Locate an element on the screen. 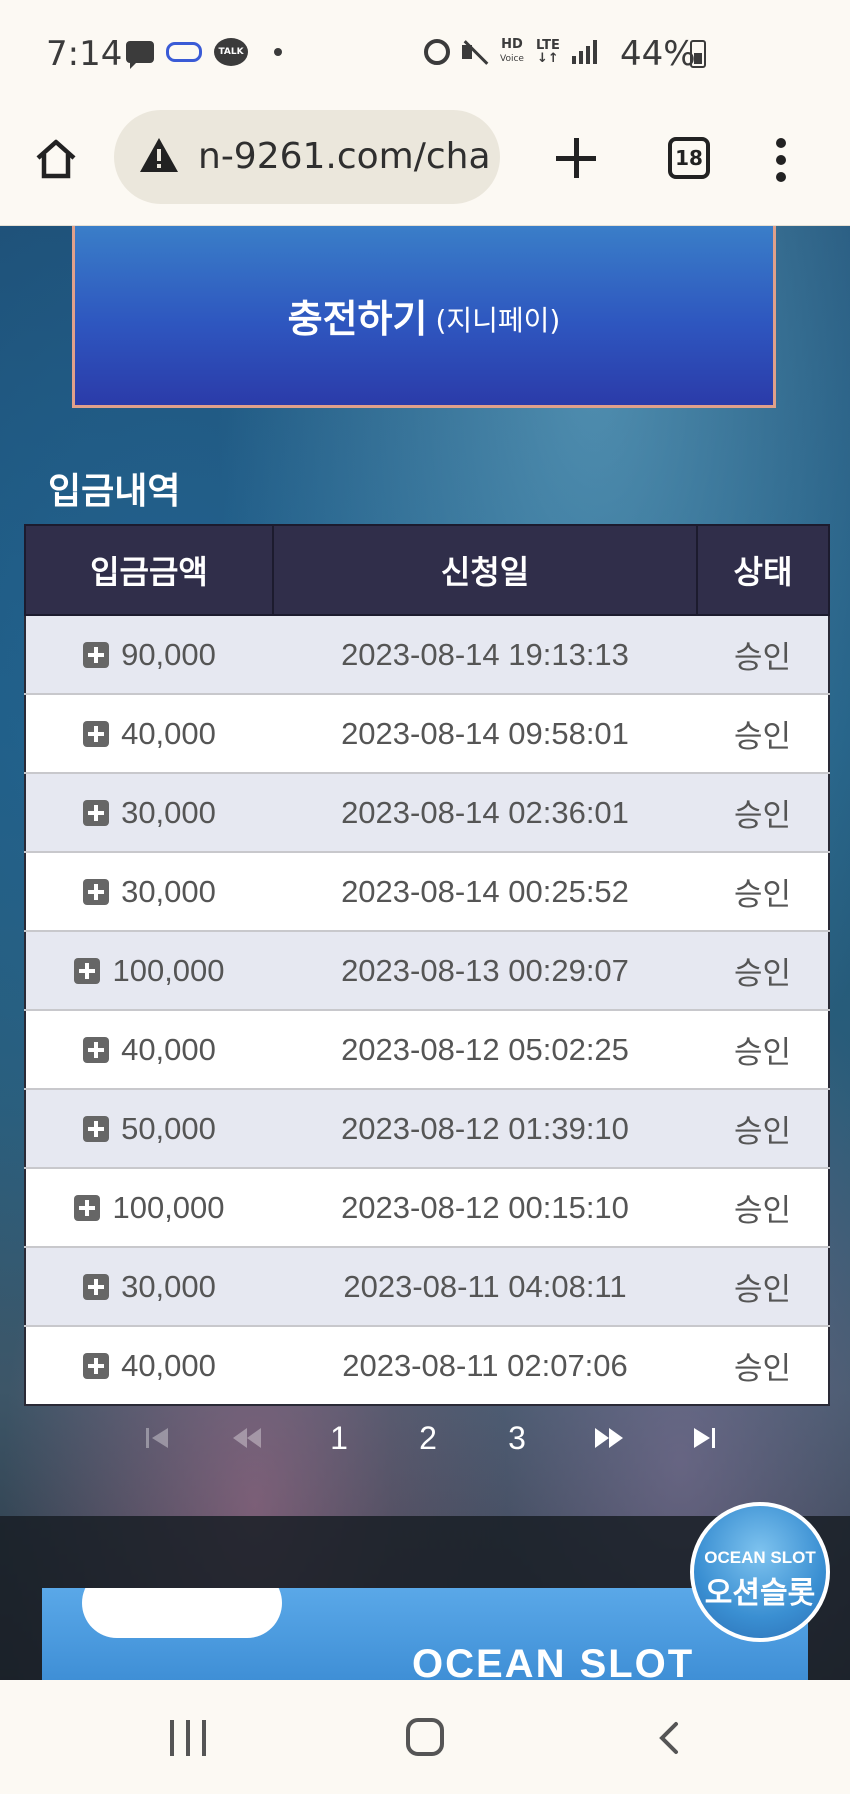  date-cell: 2023-08-14 00:25:52 is located at coordinates (485, 891).